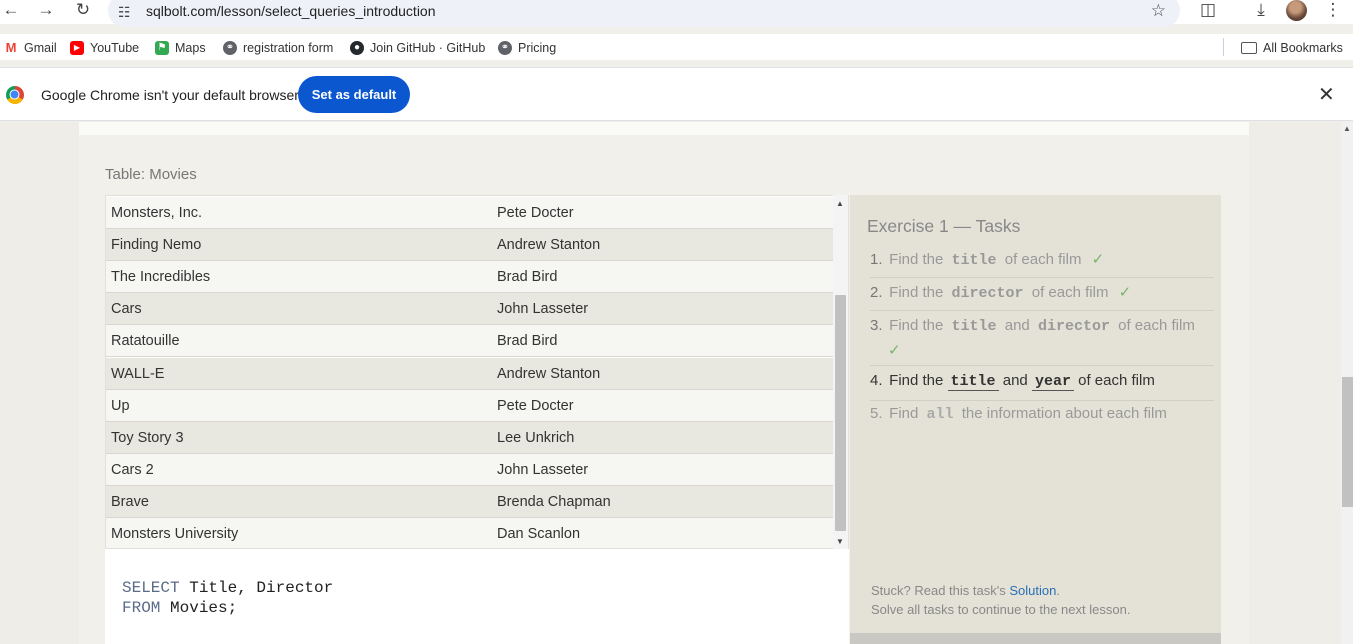 The width and height of the screenshot is (1353, 644). I want to click on table-row: Toy Story 3 Lee Unkrich, so click(469, 438).